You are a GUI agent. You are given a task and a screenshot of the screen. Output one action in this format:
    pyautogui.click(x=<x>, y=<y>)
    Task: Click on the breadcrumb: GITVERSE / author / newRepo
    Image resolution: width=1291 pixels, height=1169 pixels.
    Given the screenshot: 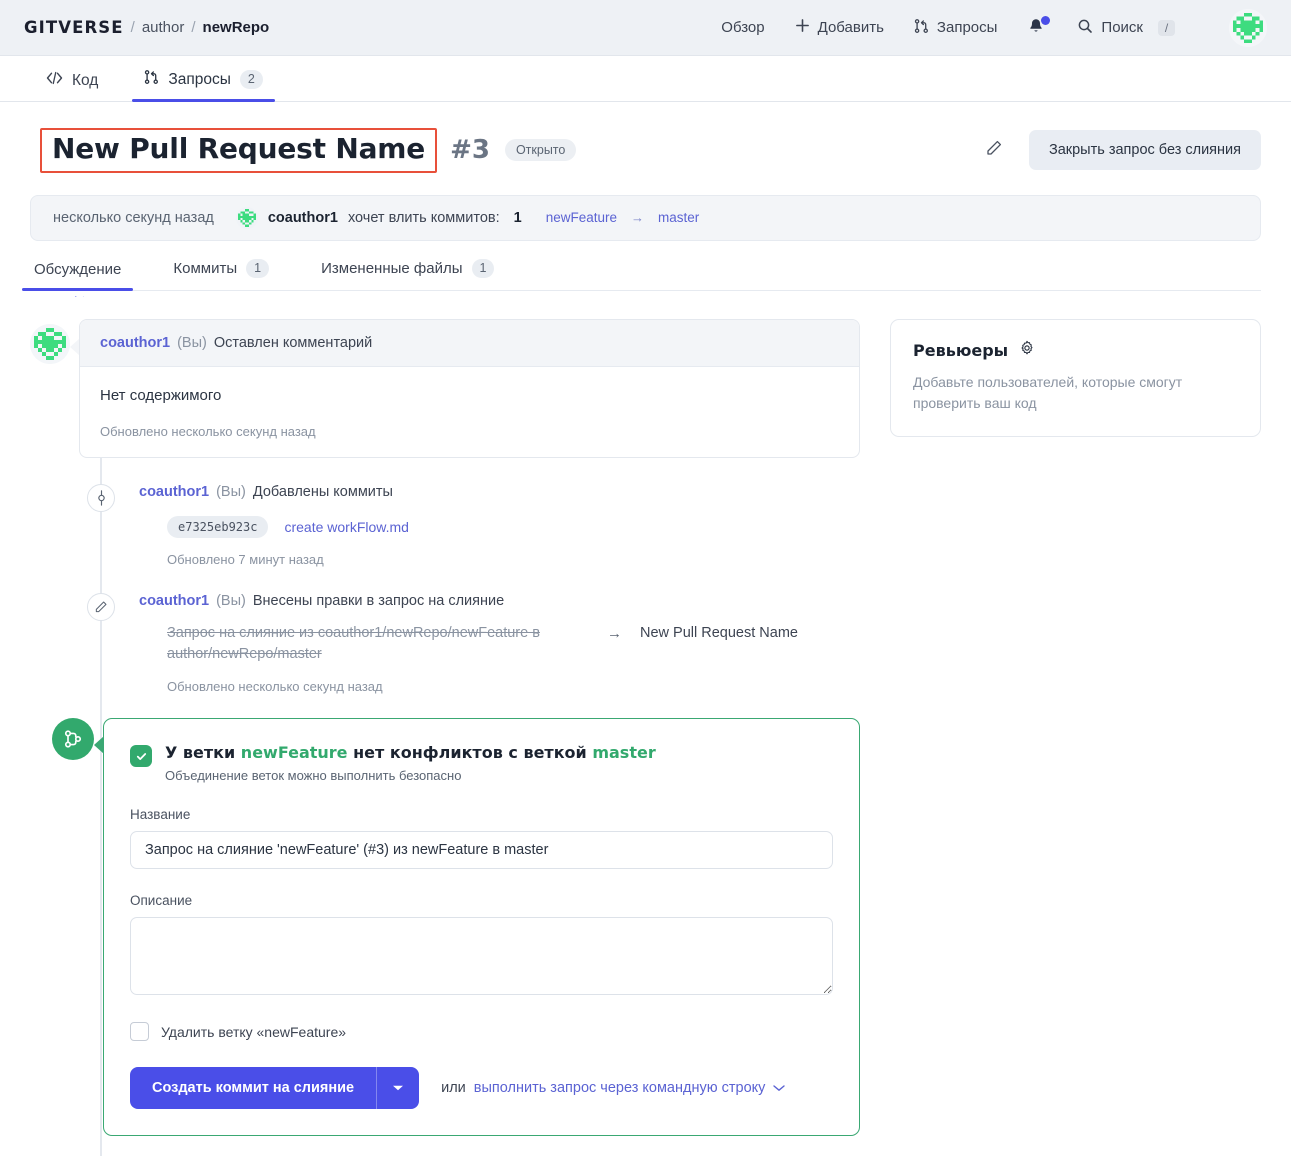 What is the action you would take?
    pyautogui.click(x=146, y=27)
    